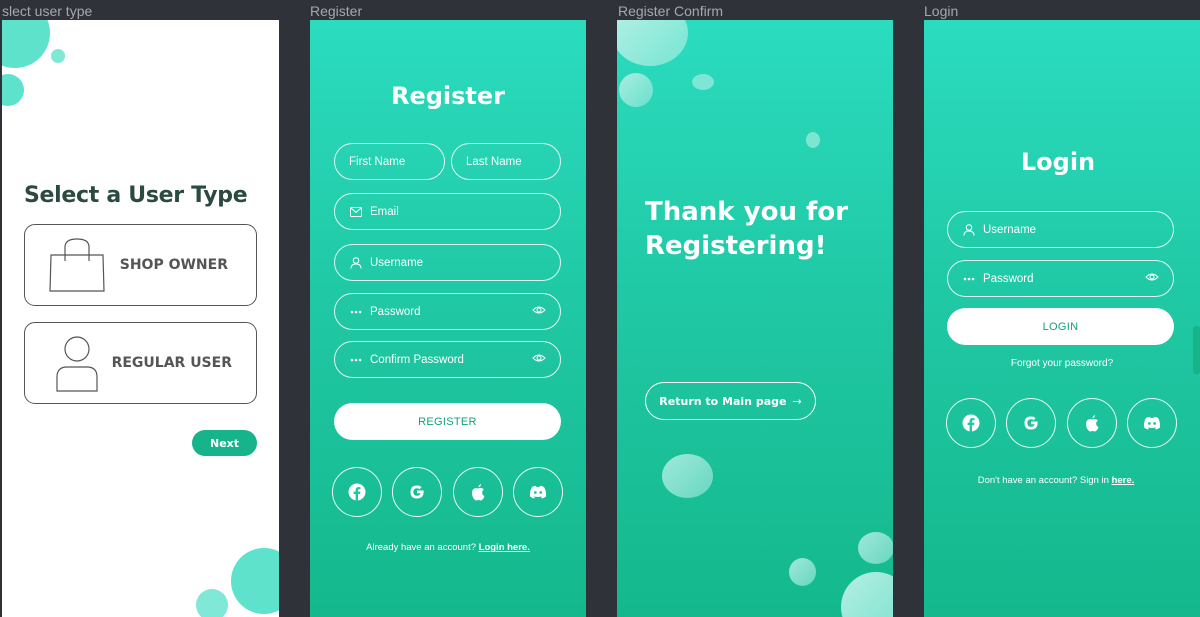 This screenshot has height=617, width=1200. I want to click on signup-link: here., so click(1123, 480).